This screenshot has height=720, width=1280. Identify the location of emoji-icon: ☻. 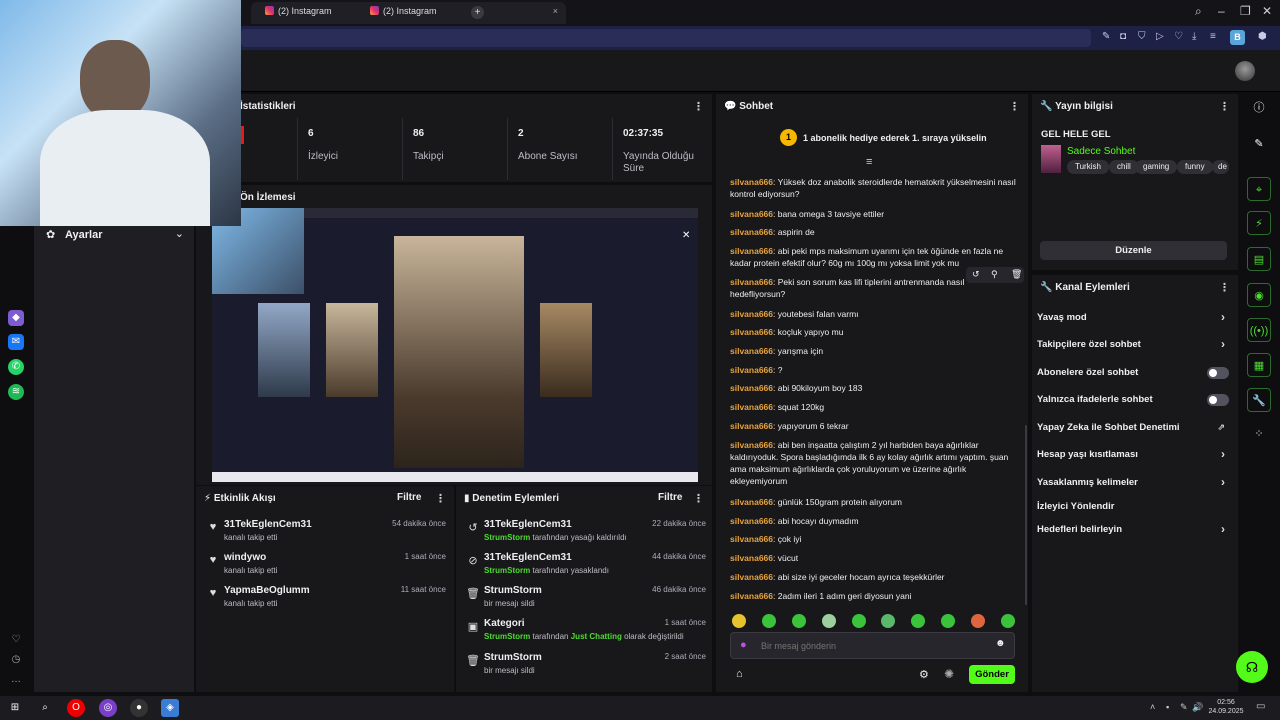
(1000, 643).